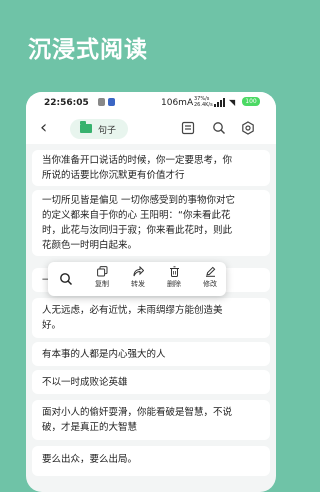  What do you see at coordinates (102, 284) in the screenshot?
I see `copy-label: 复制` at bounding box center [102, 284].